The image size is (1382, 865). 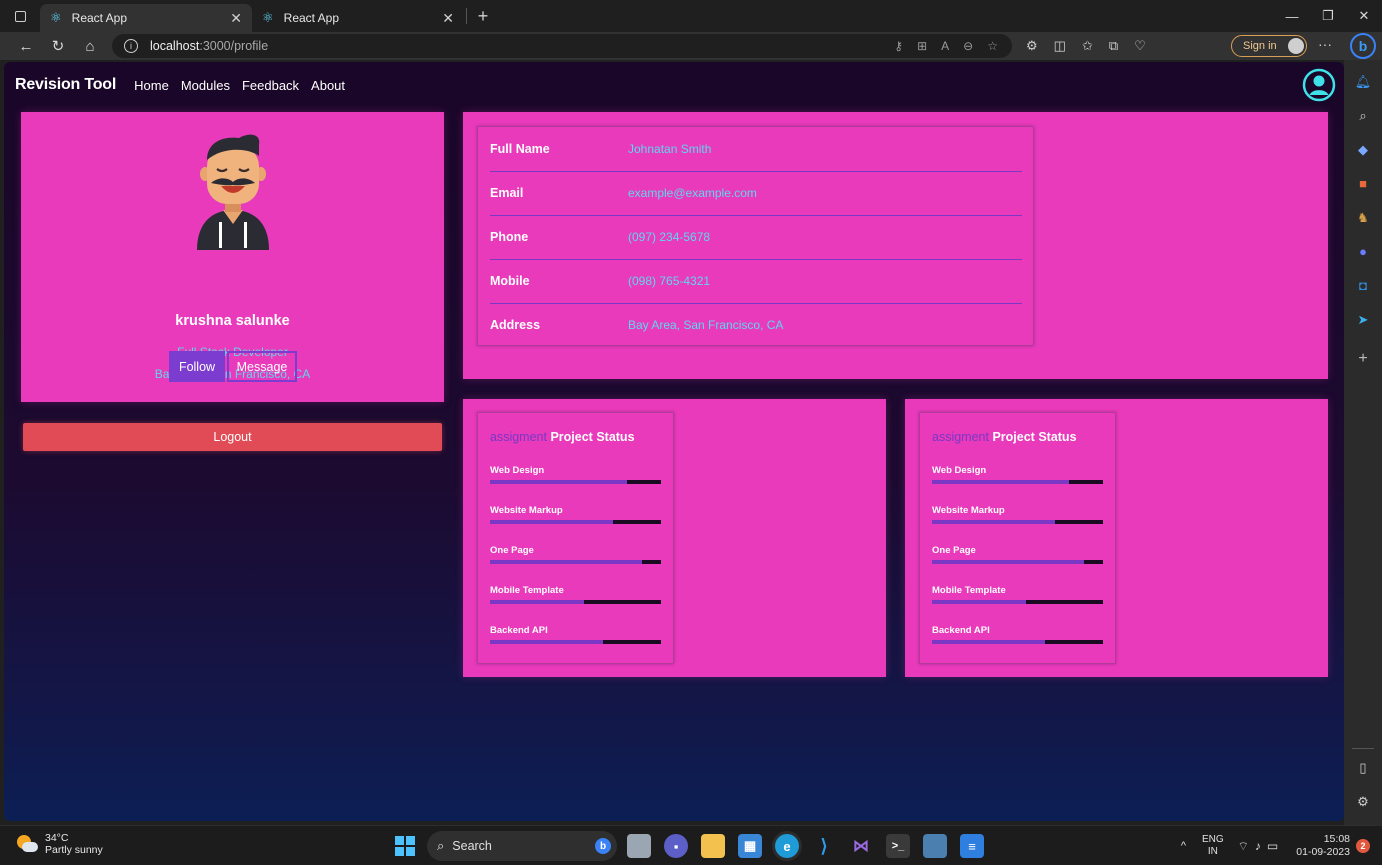 What do you see at coordinates (756, 281) in the screenshot?
I see `detail-row: Mobile (098) 765-4321` at bounding box center [756, 281].